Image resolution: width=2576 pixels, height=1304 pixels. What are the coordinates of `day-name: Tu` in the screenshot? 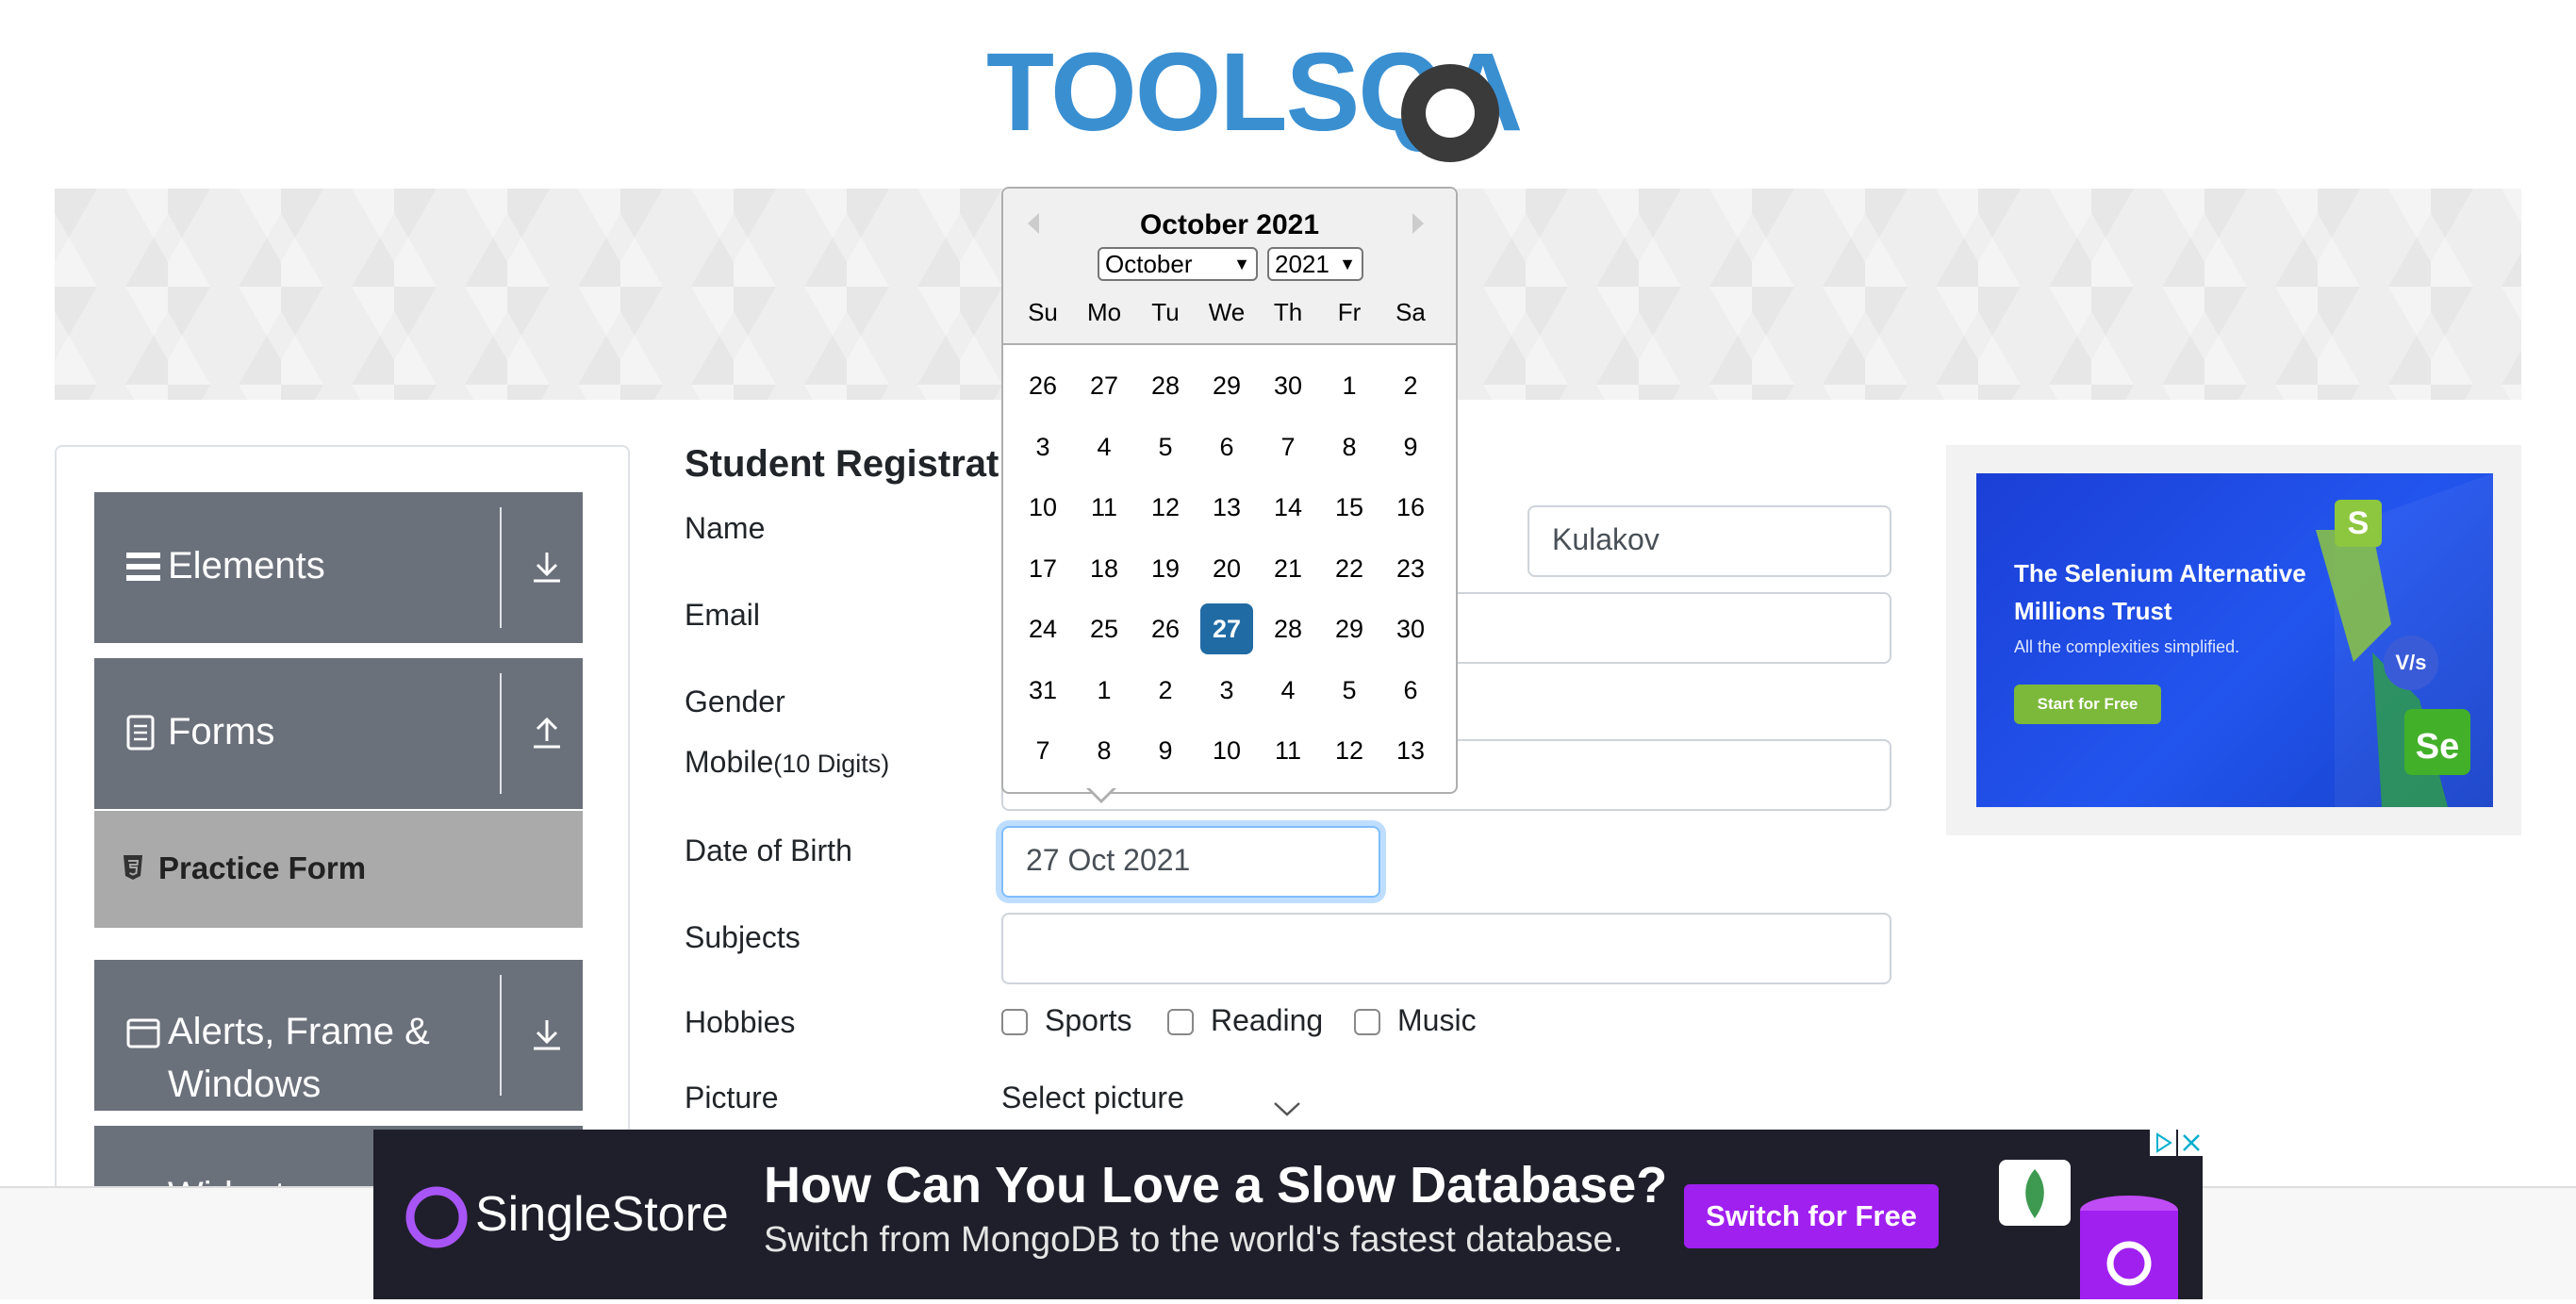 It's located at (1165, 312).